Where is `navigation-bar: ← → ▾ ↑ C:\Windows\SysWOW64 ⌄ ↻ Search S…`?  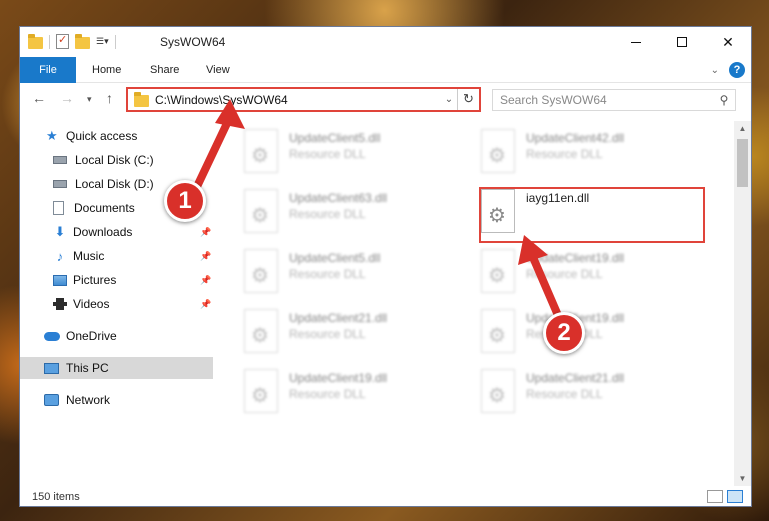
navigation-bar: ← → ▾ ↑ C:\Windows\SysWOW64 ⌄ ↻ Search S… is located at coordinates (385, 100).